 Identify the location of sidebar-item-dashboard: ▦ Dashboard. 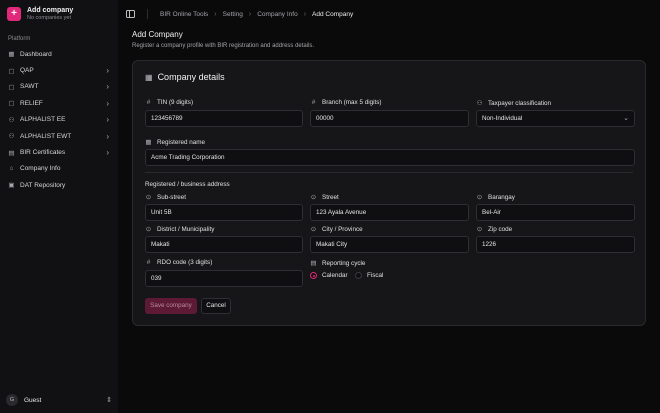
(59, 54).